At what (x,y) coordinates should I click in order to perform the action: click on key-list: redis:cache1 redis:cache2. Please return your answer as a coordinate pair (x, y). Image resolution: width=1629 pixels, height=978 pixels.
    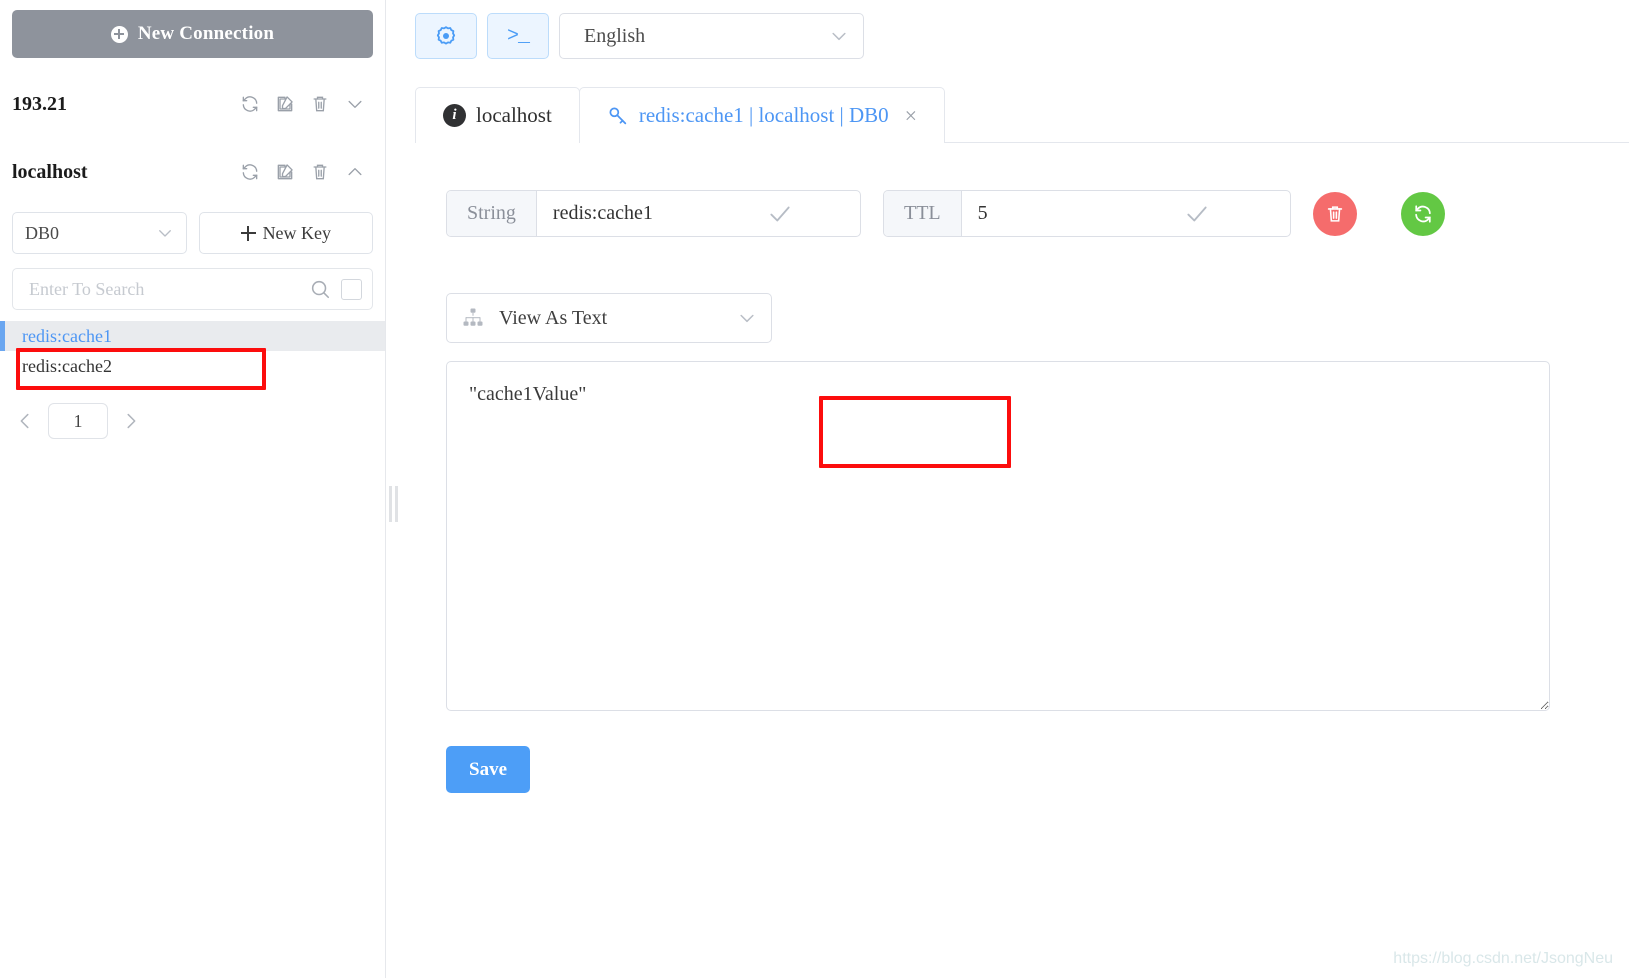
    Looking at the image, I should click on (192, 351).